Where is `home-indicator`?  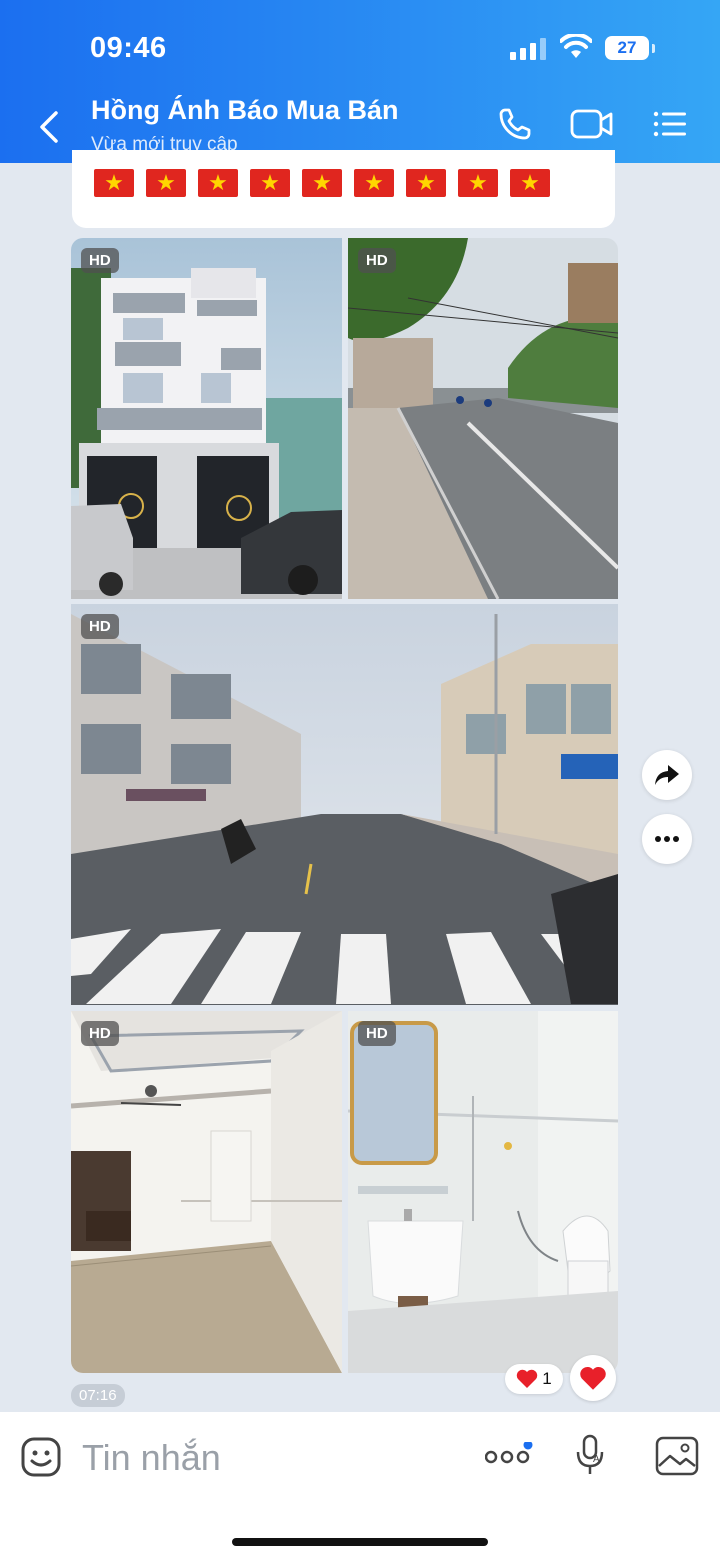
home-indicator is located at coordinates (360, 1542).